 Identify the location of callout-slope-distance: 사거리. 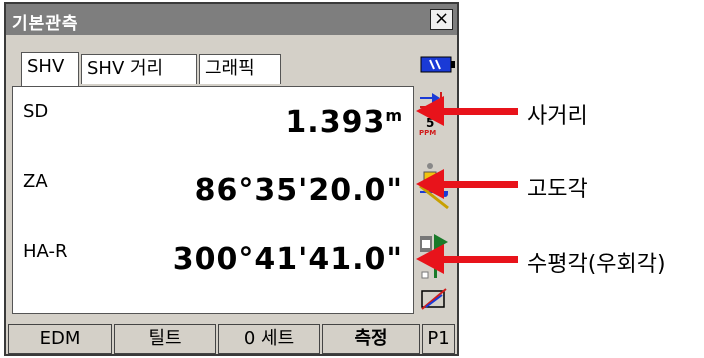
(557, 116).